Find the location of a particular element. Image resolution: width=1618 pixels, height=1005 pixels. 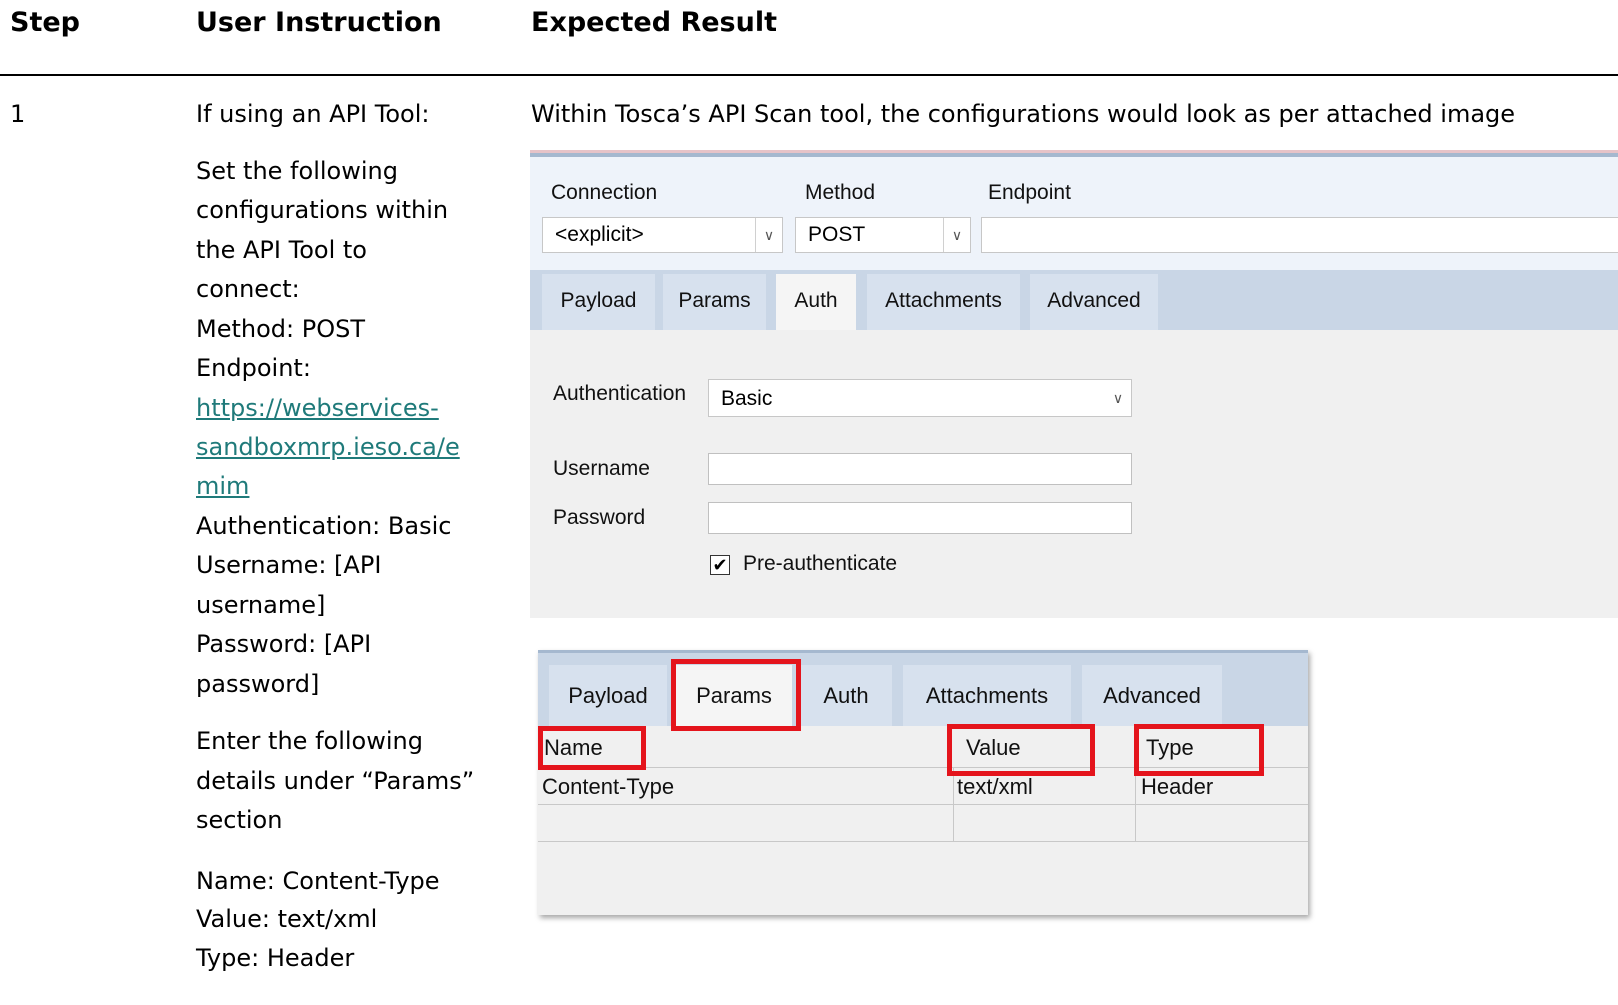

preauthenticate-checkbox: ✔ is located at coordinates (720, 565).